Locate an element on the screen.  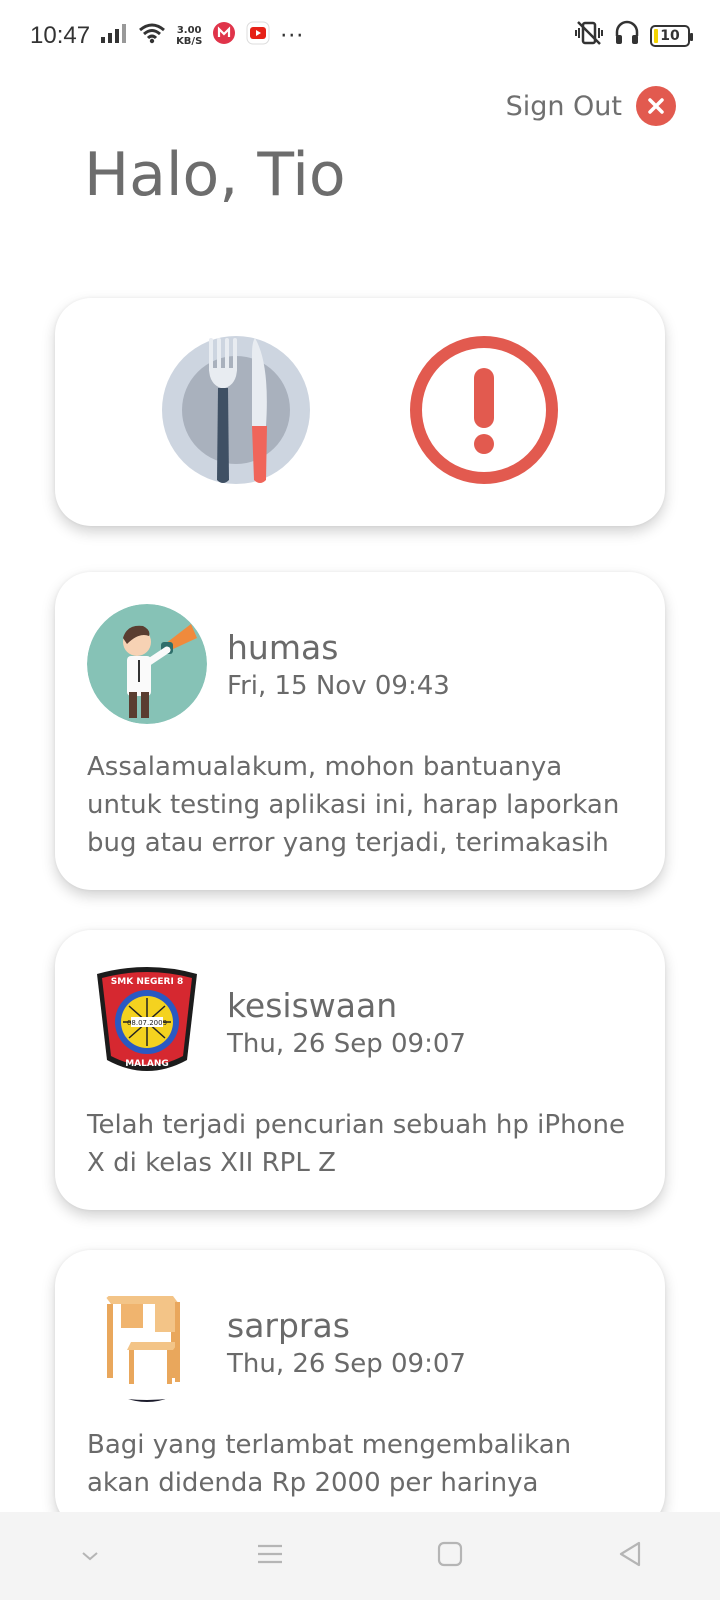
post-date: Fri, 15 Nov 09:43 is located at coordinates (338, 685).